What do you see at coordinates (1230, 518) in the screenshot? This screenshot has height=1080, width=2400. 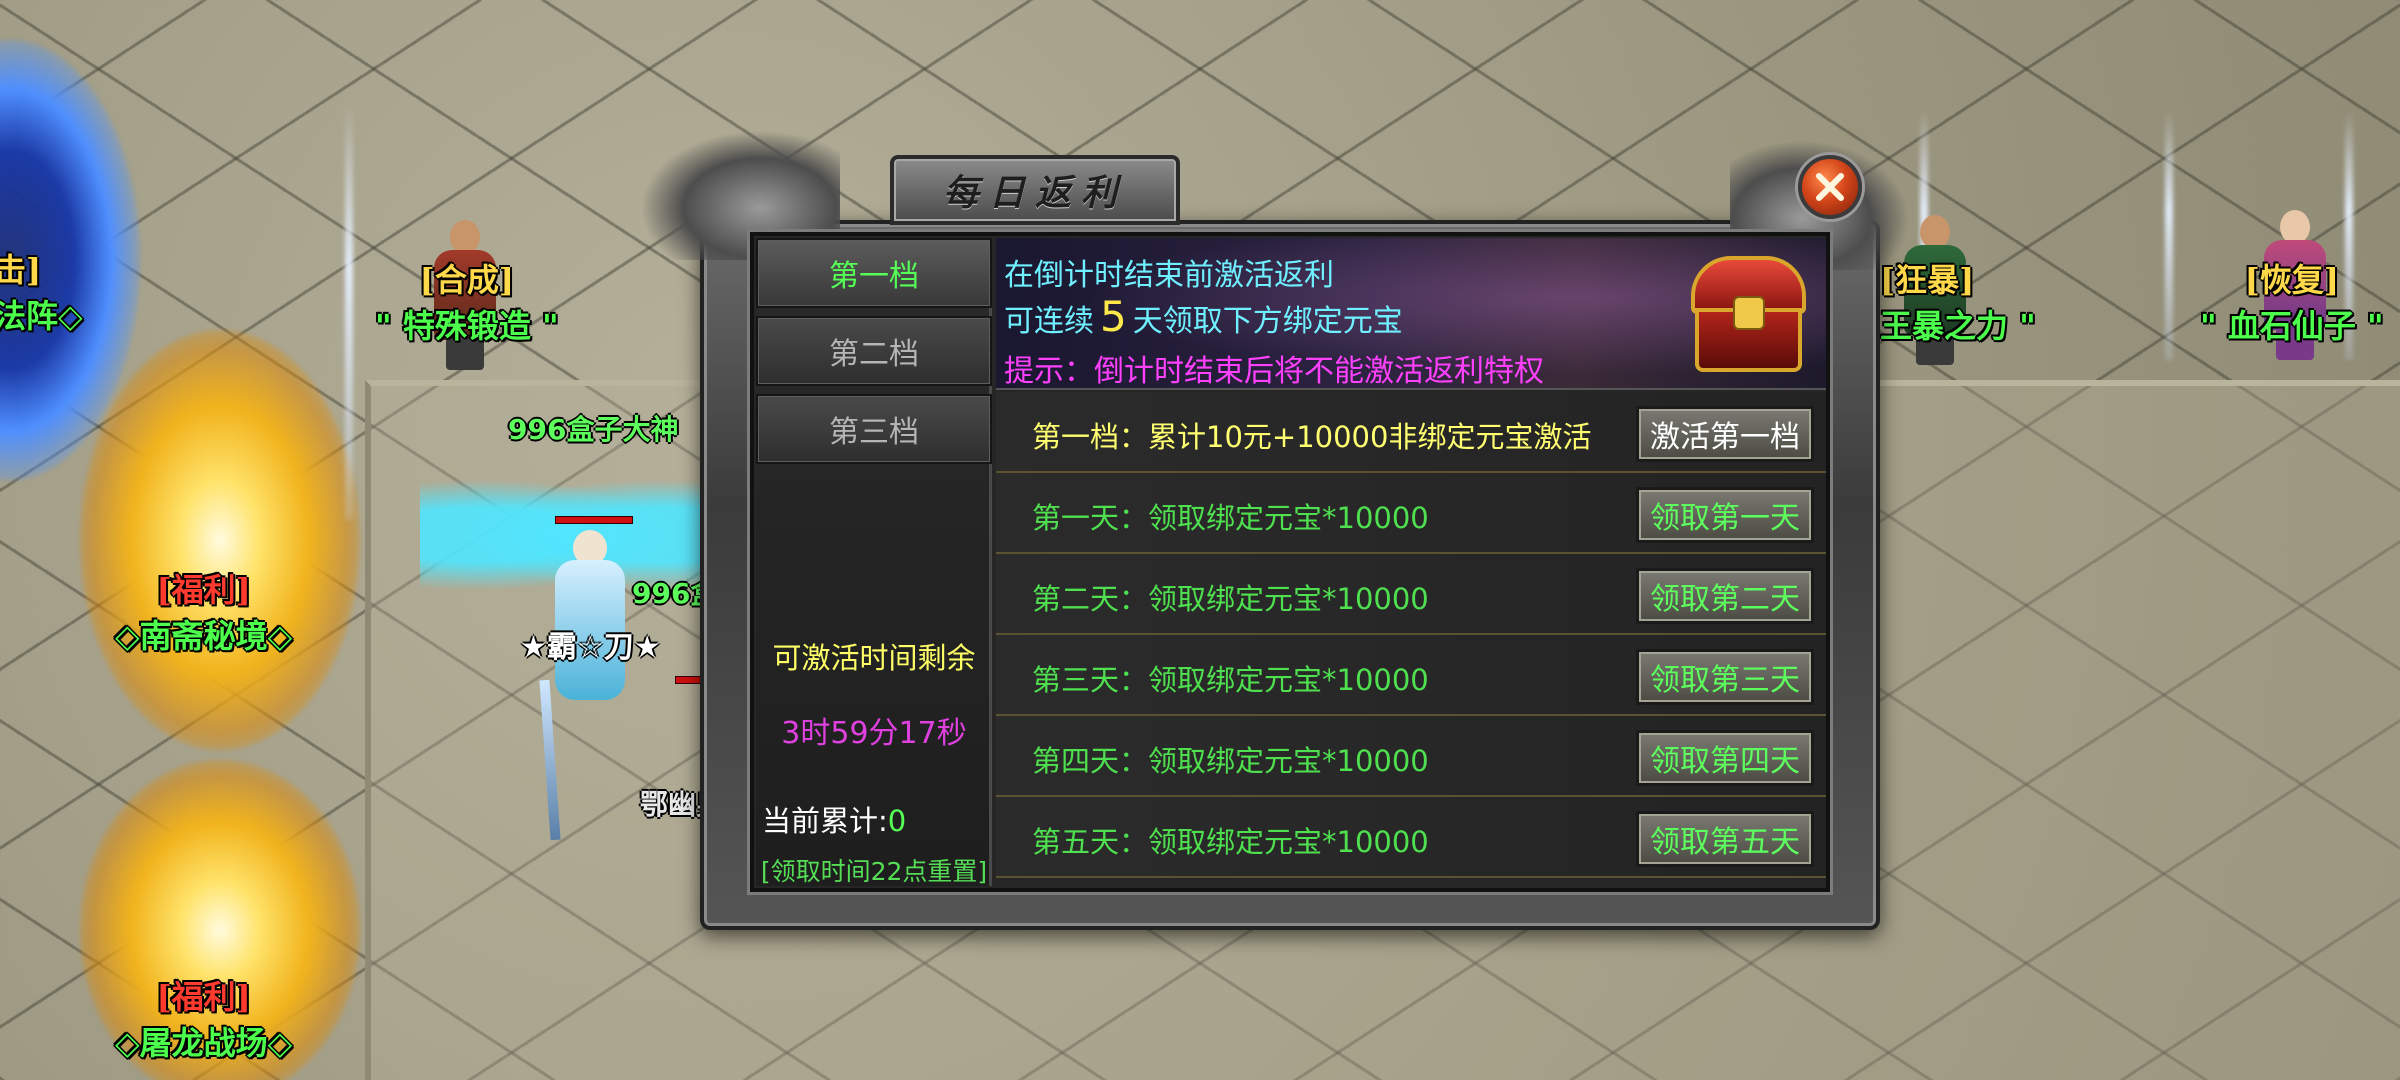 I see `reward-description: 第一天：领取绑定元宝*10000` at bounding box center [1230, 518].